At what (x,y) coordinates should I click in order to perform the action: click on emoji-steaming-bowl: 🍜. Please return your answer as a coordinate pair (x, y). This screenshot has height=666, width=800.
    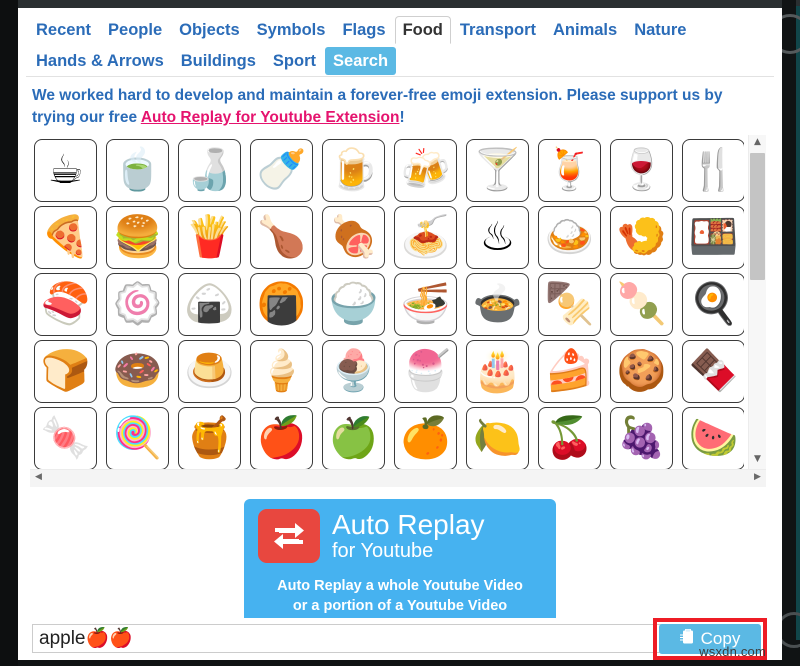
    Looking at the image, I should click on (425, 304).